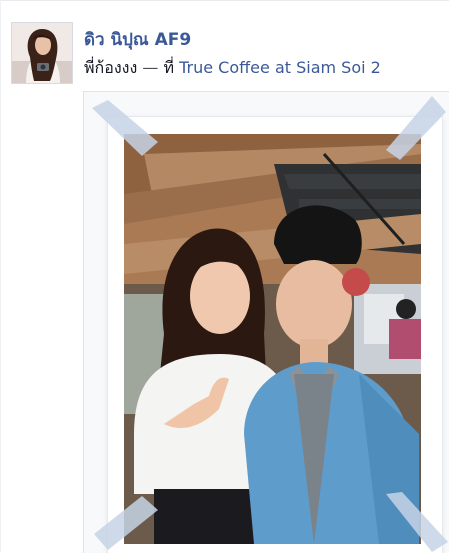 Image resolution: width=449 pixels, height=553 pixels. I want to click on avatar-image, so click(42, 53).